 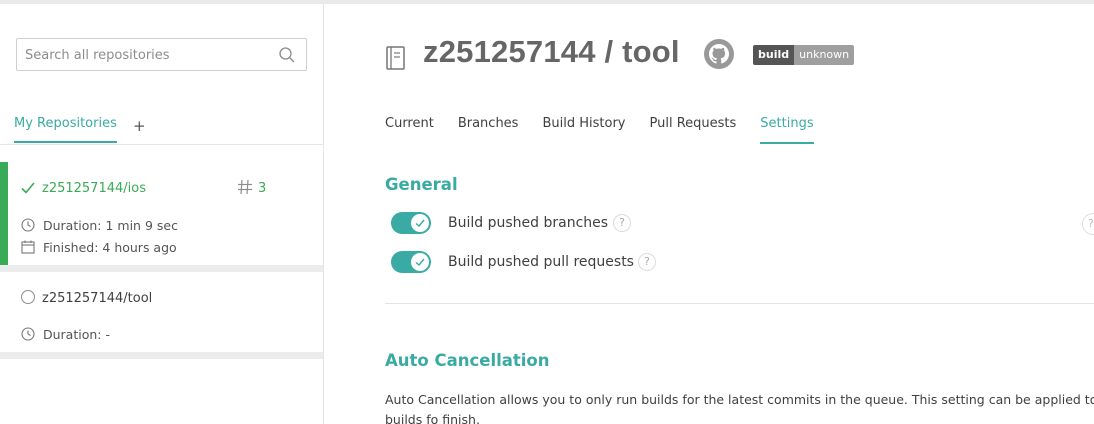 What do you see at coordinates (245, 187) in the screenshot?
I see `hash-icon` at bounding box center [245, 187].